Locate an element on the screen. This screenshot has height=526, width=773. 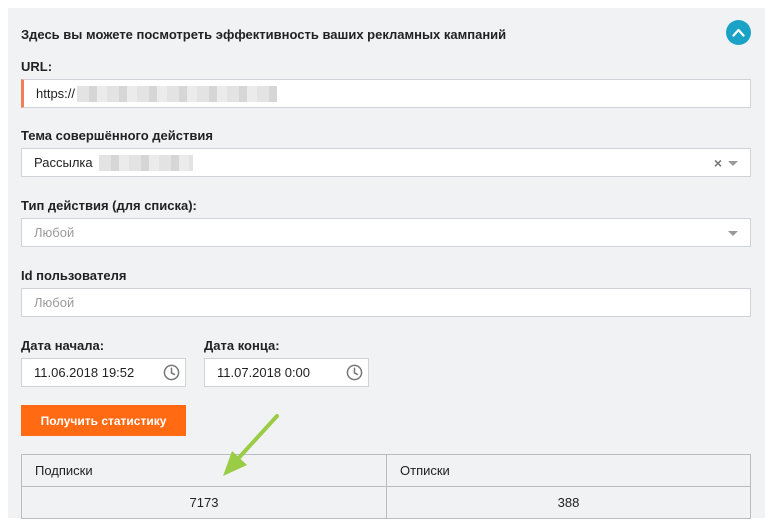
unsubscriptions-value: 388 is located at coordinates (568, 502).